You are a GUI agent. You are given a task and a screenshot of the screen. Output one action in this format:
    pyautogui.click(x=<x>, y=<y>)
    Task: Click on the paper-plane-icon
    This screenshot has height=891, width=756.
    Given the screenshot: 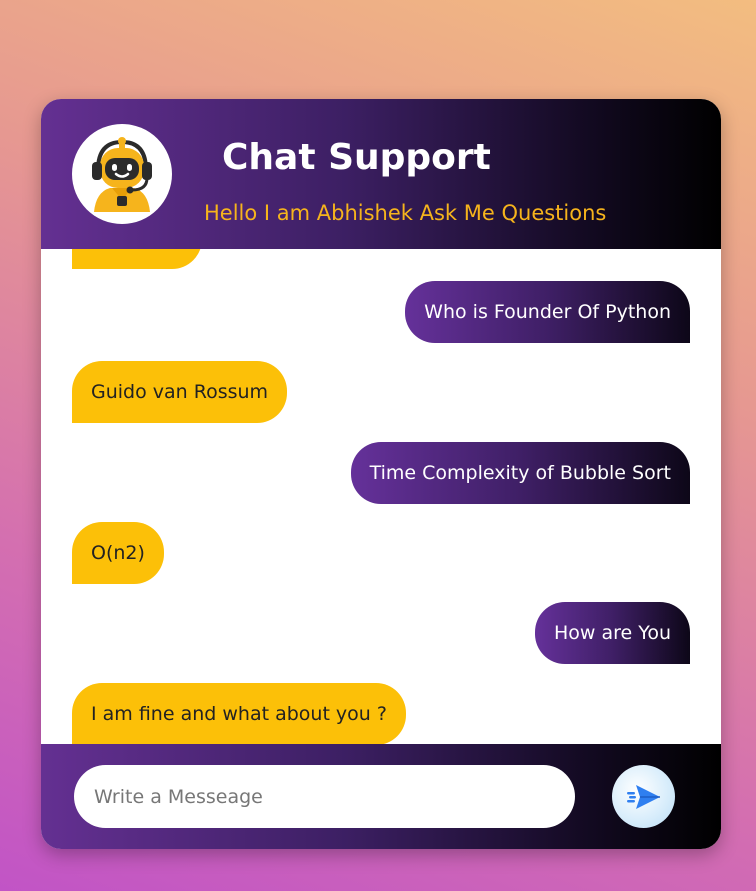 What is the action you would take?
    pyautogui.click(x=643, y=796)
    